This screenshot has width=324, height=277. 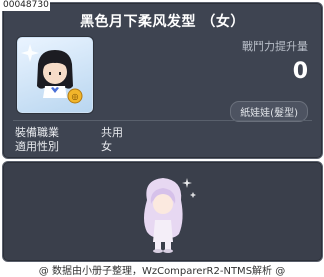 I want to click on item-icon-frame: ◎, so click(x=55, y=75).